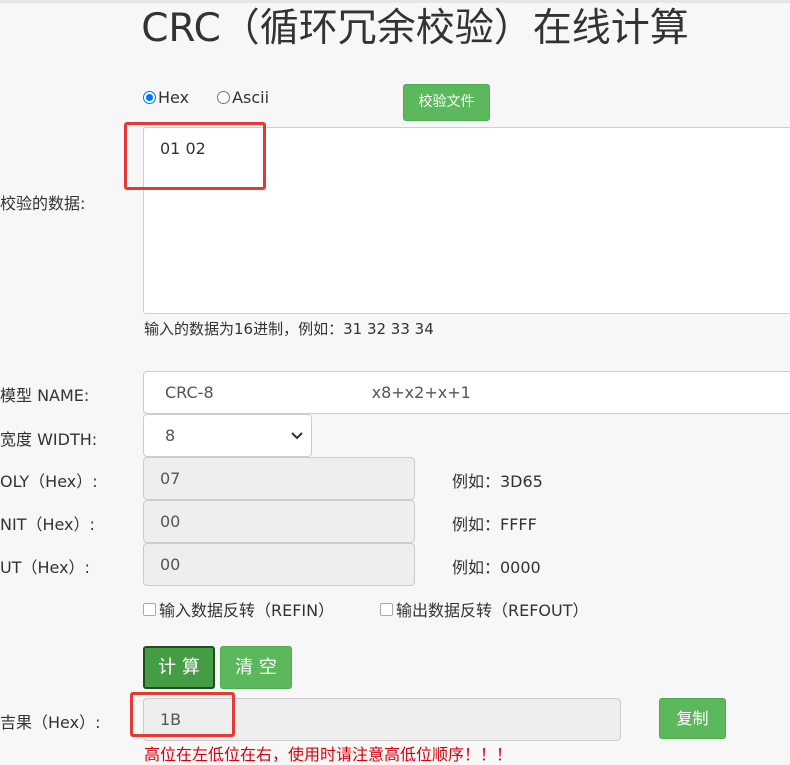 This screenshot has width=790, height=765. I want to click on poly-example: 例如：3D65, so click(497, 481).